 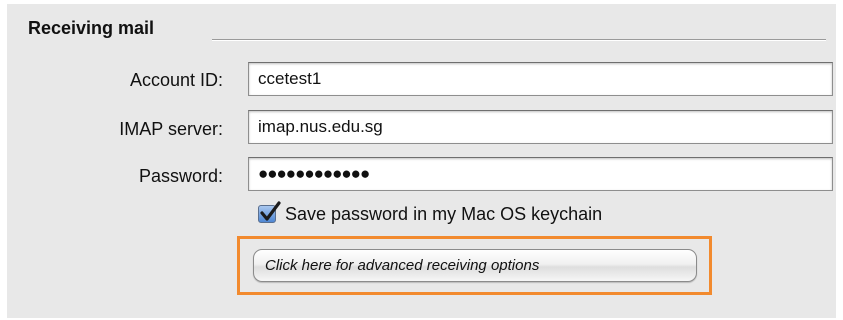 What do you see at coordinates (180, 176) in the screenshot?
I see `password-label: Password:` at bounding box center [180, 176].